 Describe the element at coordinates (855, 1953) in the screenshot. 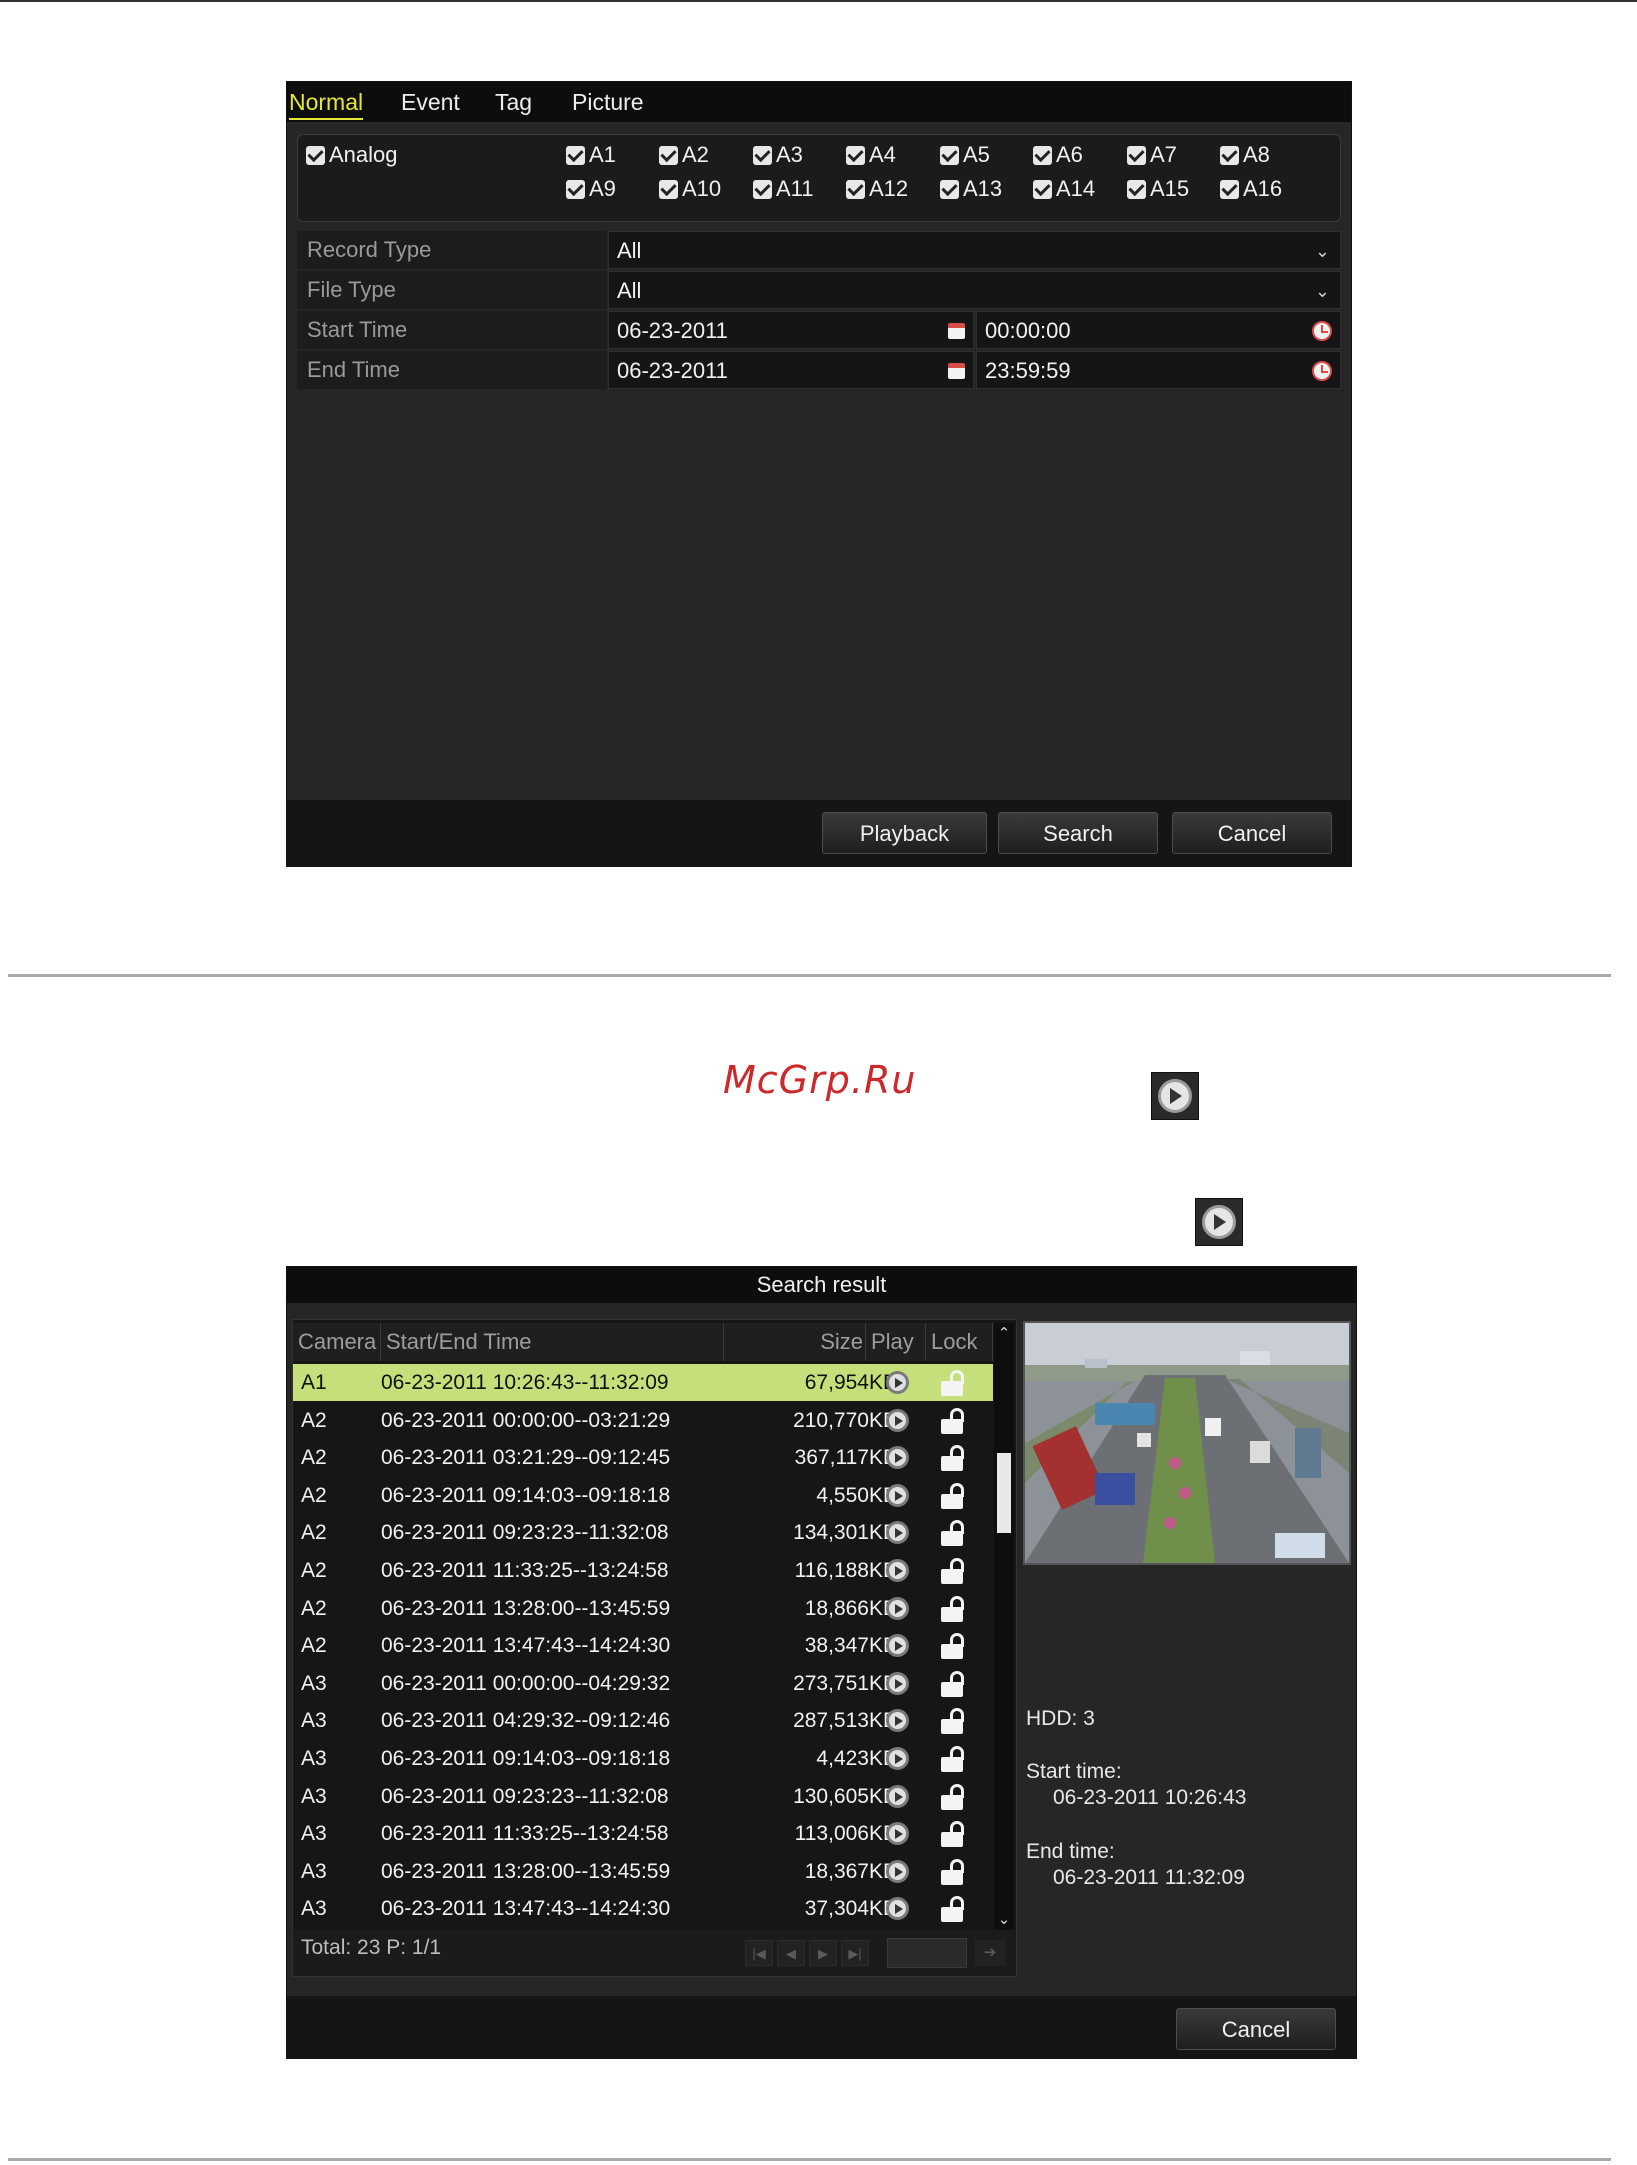

I see `last-page-icon: ▶|` at that location.